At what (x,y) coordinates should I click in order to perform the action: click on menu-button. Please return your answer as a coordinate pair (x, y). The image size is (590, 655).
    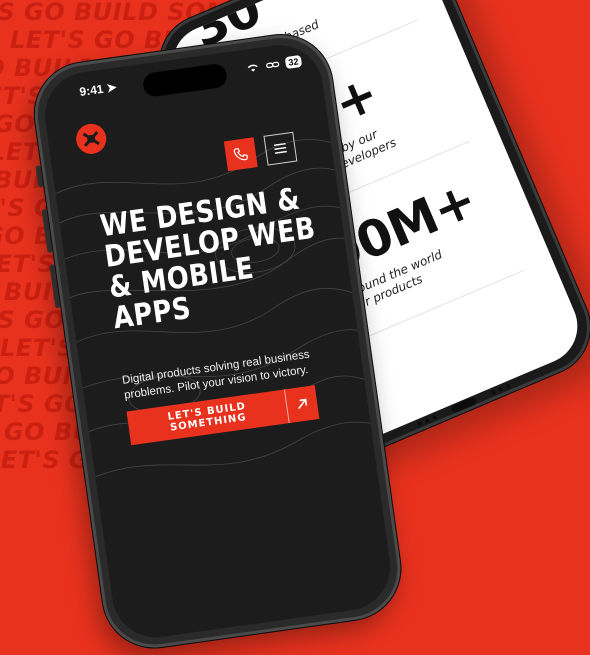
    Looking at the image, I should click on (280, 148).